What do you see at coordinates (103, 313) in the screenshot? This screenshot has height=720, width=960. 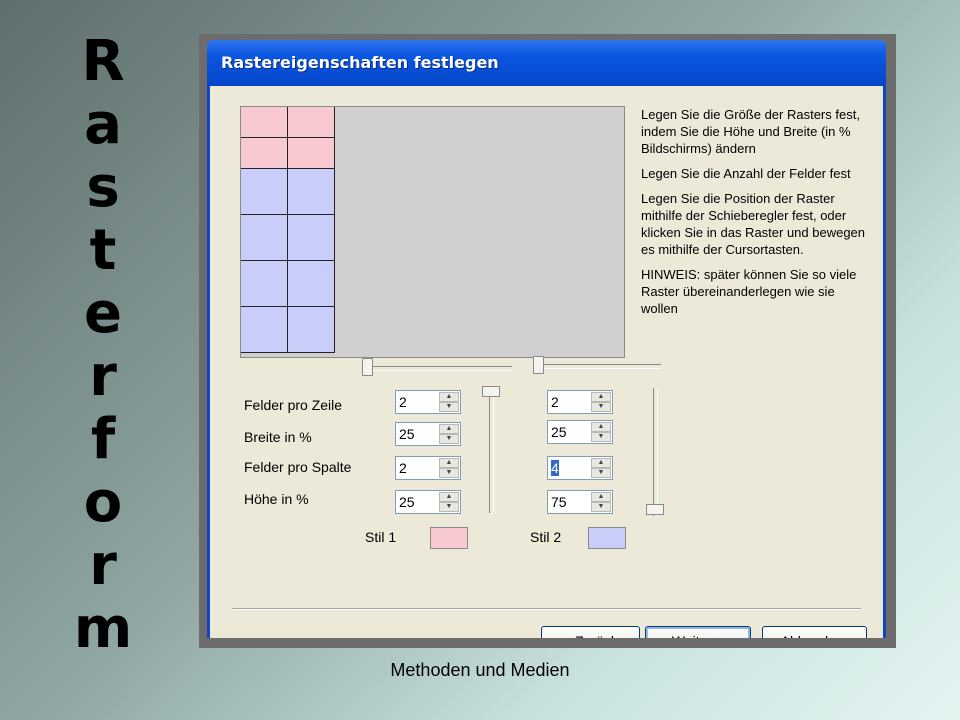 I see `title-letter: e` at bounding box center [103, 313].